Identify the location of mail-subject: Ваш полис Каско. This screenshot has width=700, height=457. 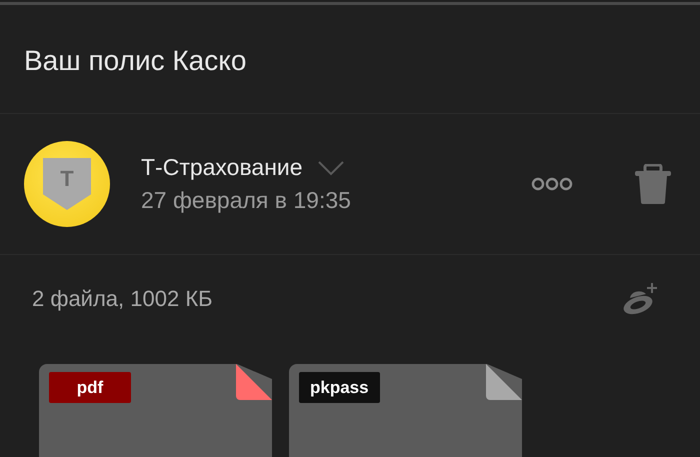
(135, 61).